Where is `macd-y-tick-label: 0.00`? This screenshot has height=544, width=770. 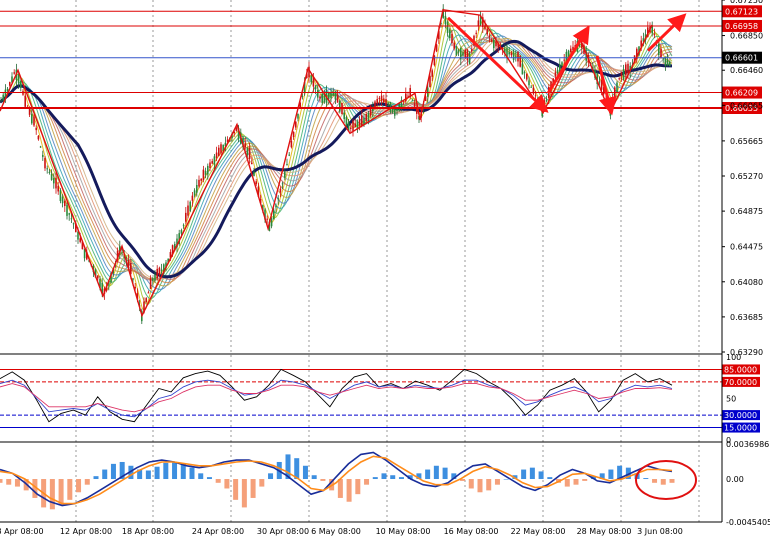
macd-y-tick-label: 0.00 is located at coordinates (735, 479).